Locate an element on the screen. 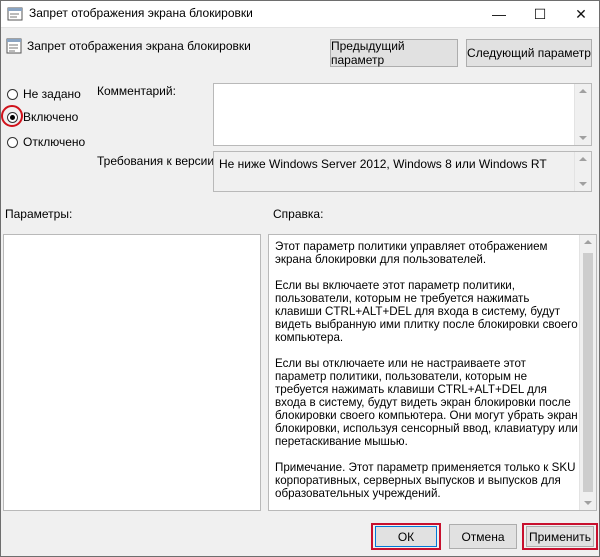 The width and height of the screenshot is (600, 557). radio-enabled: Включено is located at coordinates (42, 117).